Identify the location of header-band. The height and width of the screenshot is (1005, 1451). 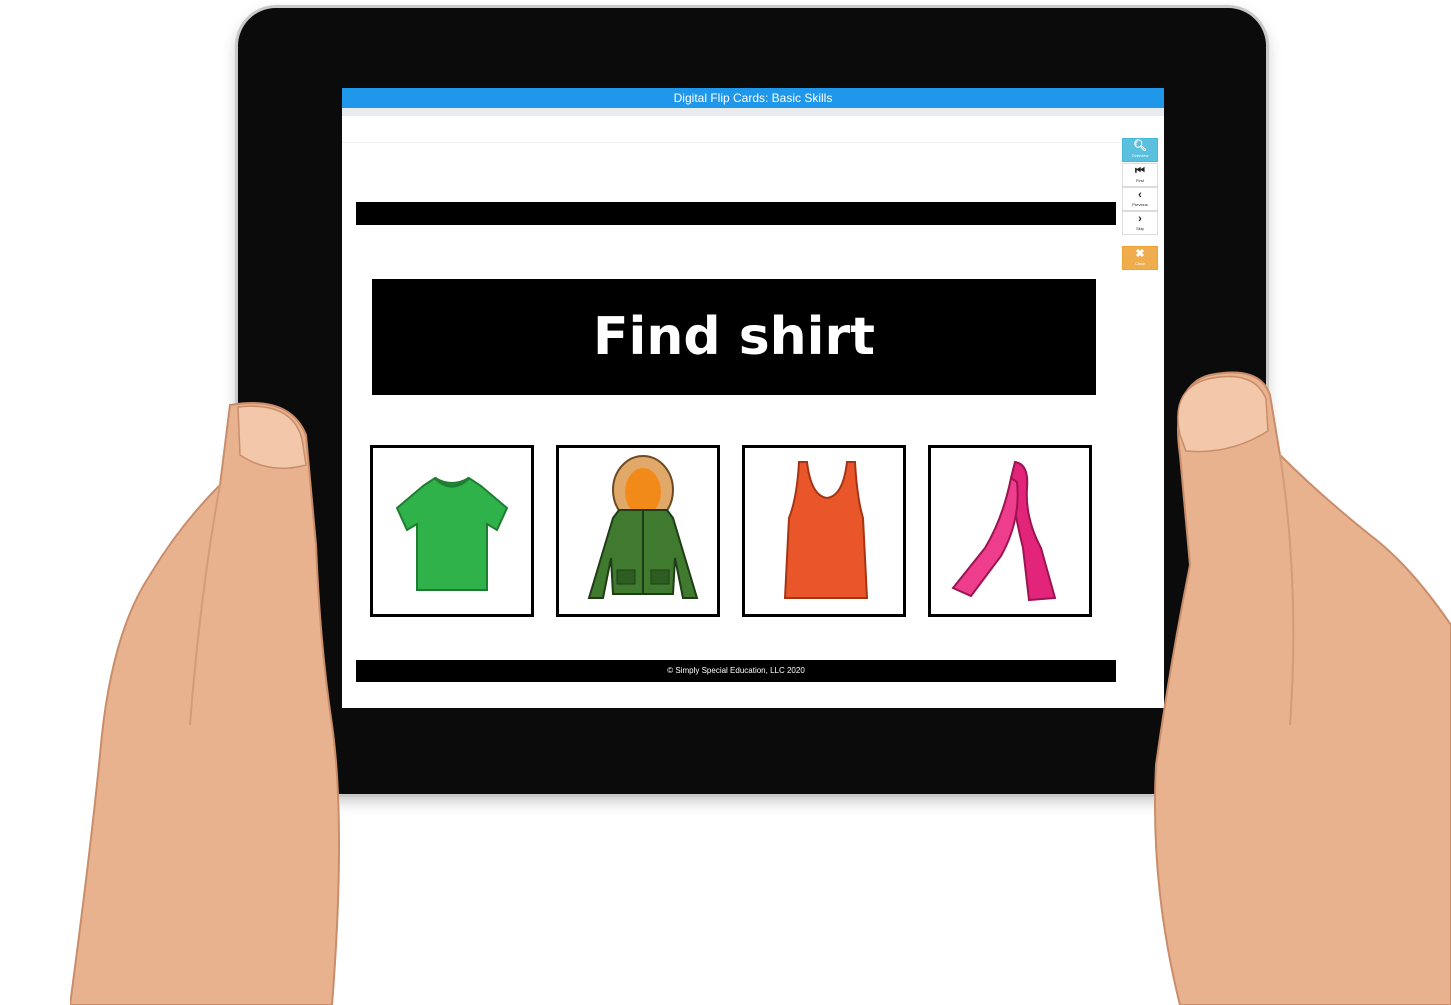
(736, 213).